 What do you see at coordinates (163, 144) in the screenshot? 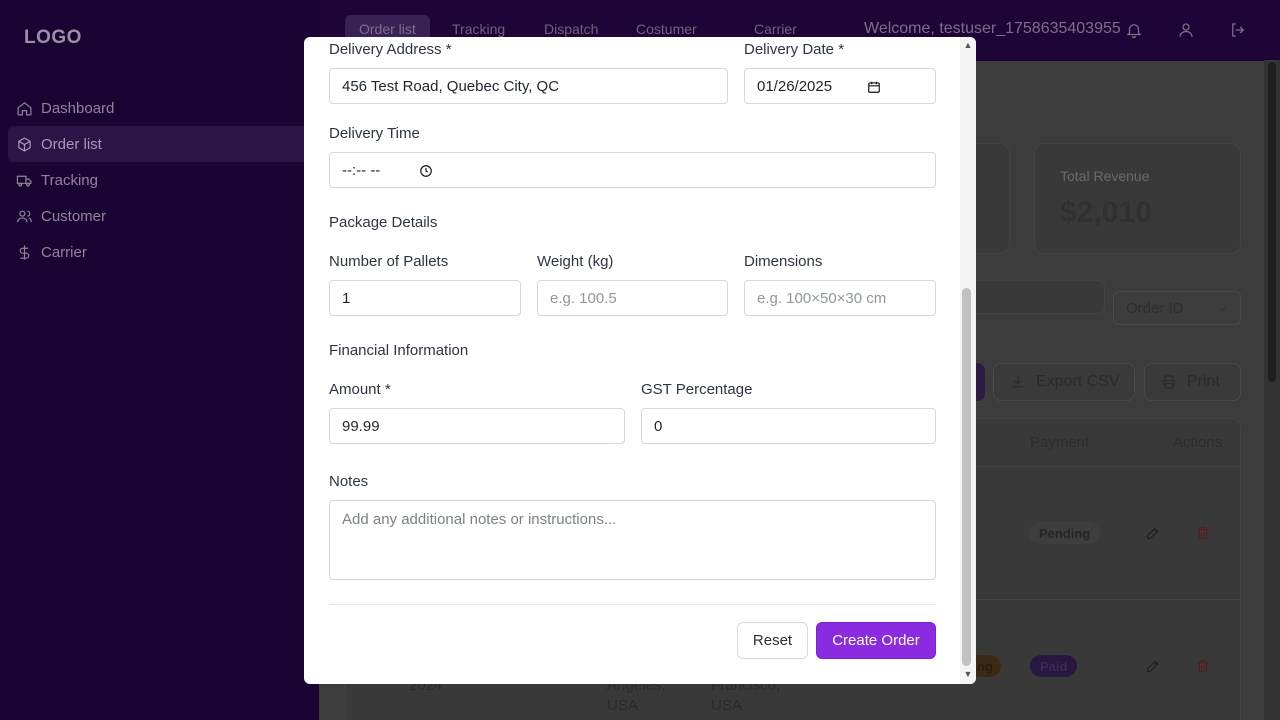
I see `sidebar-item-order-list: Order list` at bounding box center [163, 144].